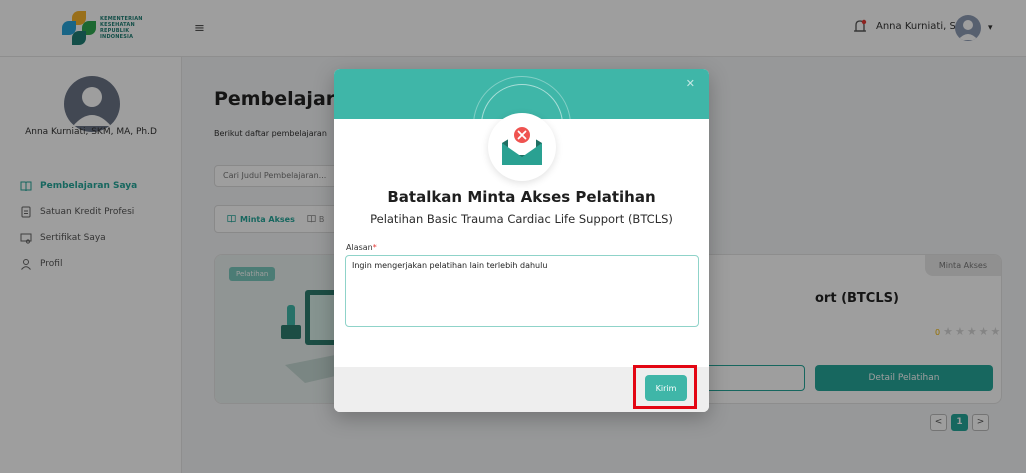 This screenshot has height=473, width=1026. What do you see at coordinates (521, 197) in the screenshot?
I see `modal-title: Batalkan Minta Akses Pelatihan` at bounding box center [521, 197].